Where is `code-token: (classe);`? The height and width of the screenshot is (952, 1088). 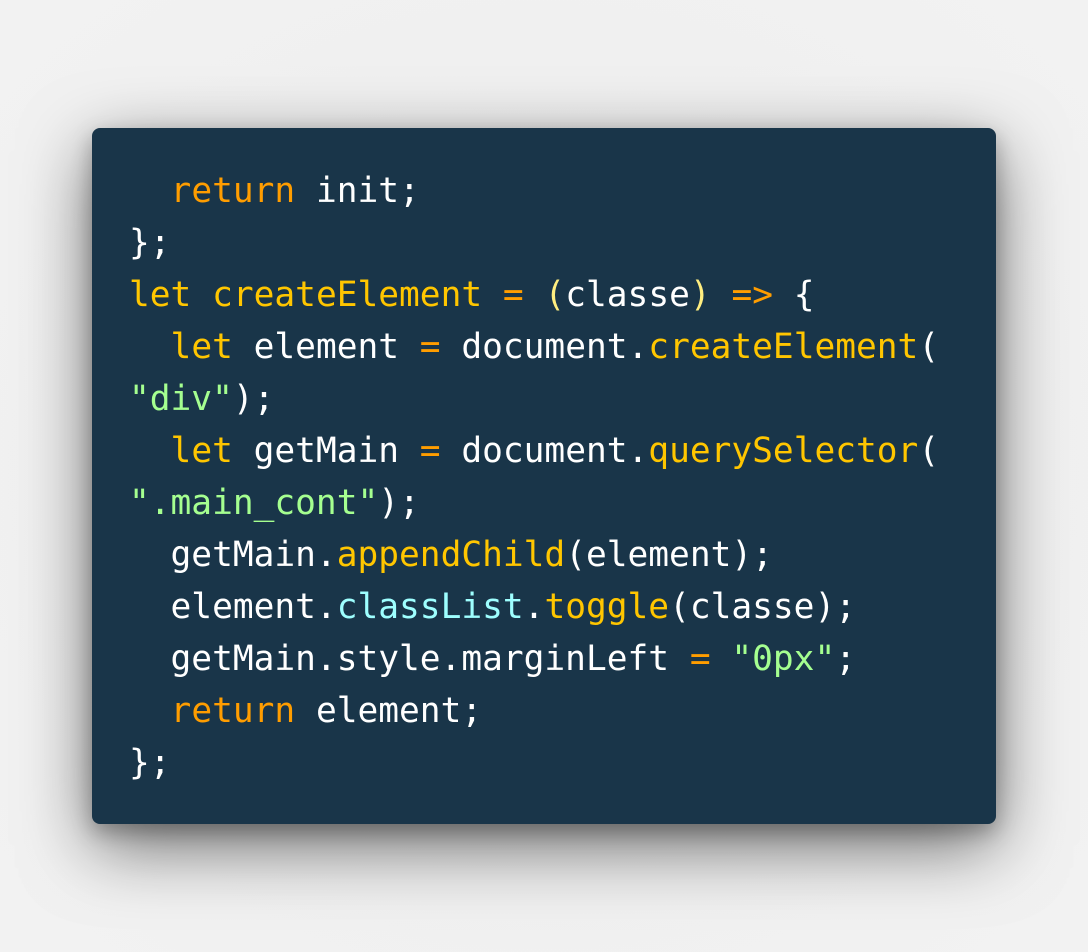 code-token: (classe); is located at coordinates (762, 607).